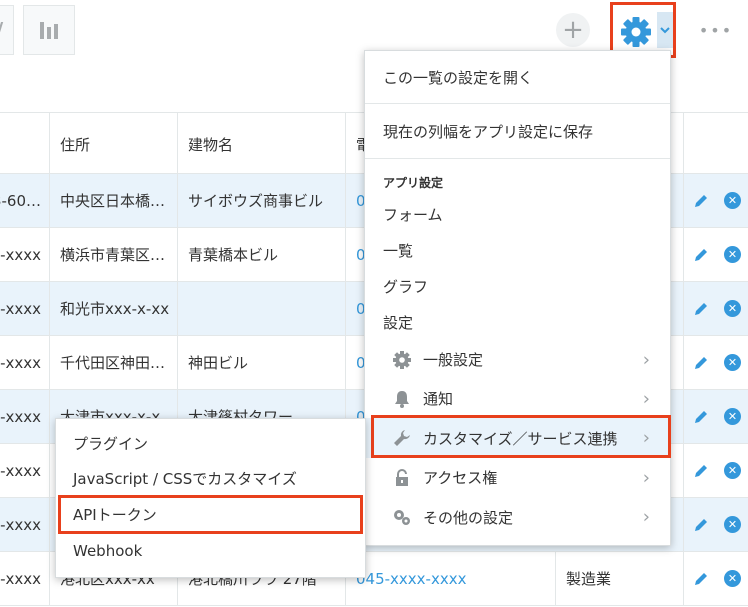 Image resolution: width=748 pixels, height=607 pixels. I want to click on more-options-button: •••, so click(716, 30).